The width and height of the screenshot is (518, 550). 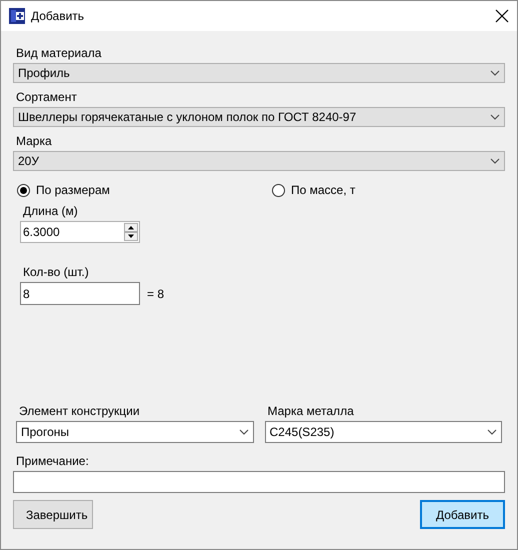 I want to click on app-icon, so click(x=17, y=16).